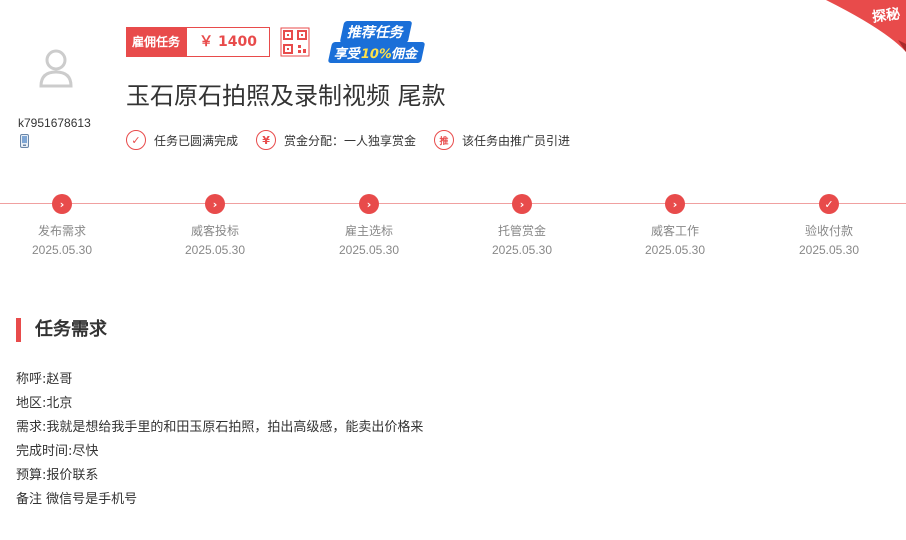 This screenshot has width=906, height=540. Describe the element at coordinates (286, 96) in the screenshot. I see `task-title: 玉石原石拍照及录制视频 尾款` at that location.